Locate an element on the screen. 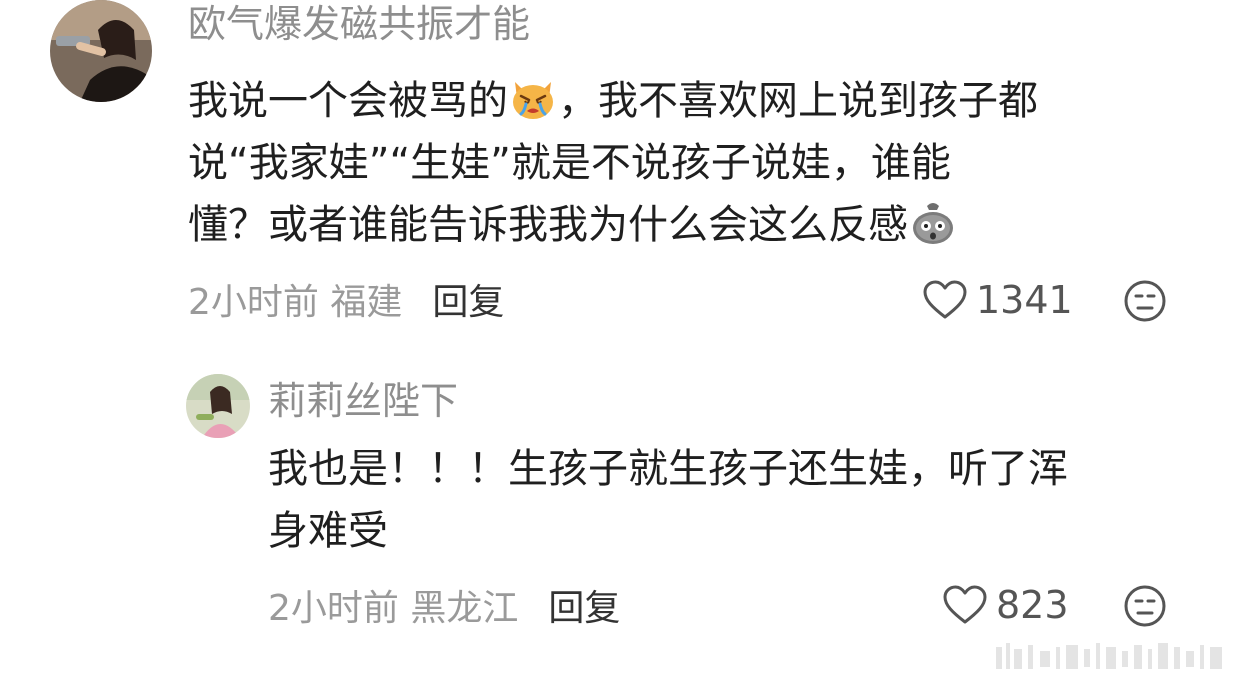  comment-meta: 2小时前 黑龙江 回复 is located at coordinates (444, 609).